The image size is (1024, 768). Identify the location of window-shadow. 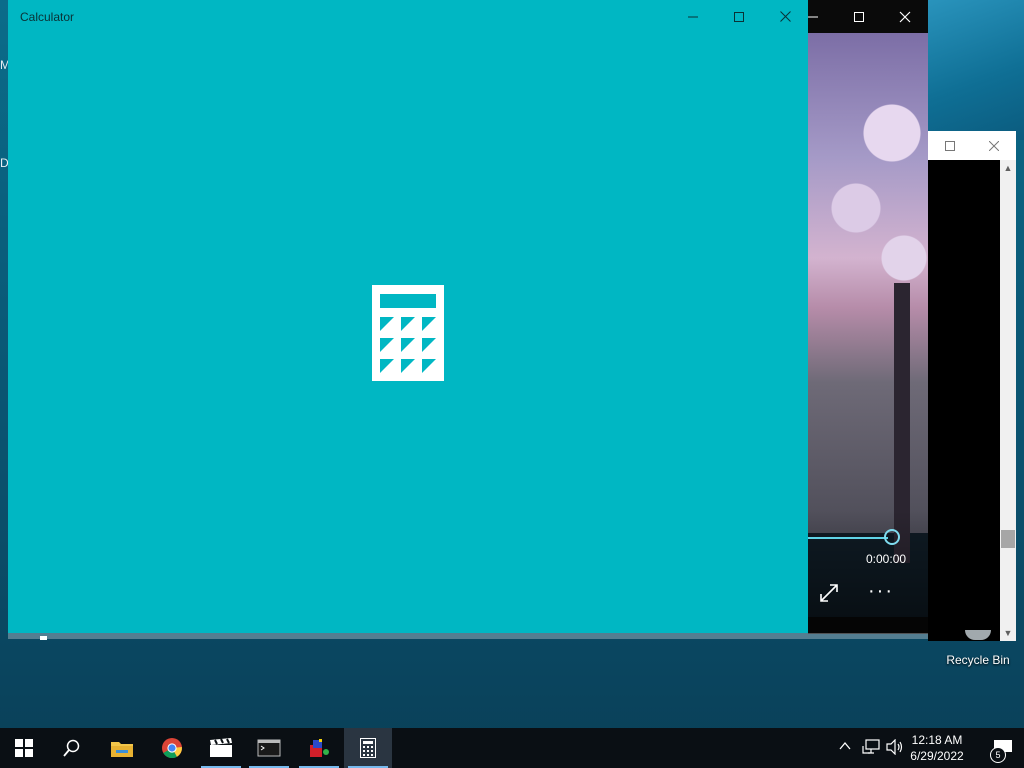
(468, 636).